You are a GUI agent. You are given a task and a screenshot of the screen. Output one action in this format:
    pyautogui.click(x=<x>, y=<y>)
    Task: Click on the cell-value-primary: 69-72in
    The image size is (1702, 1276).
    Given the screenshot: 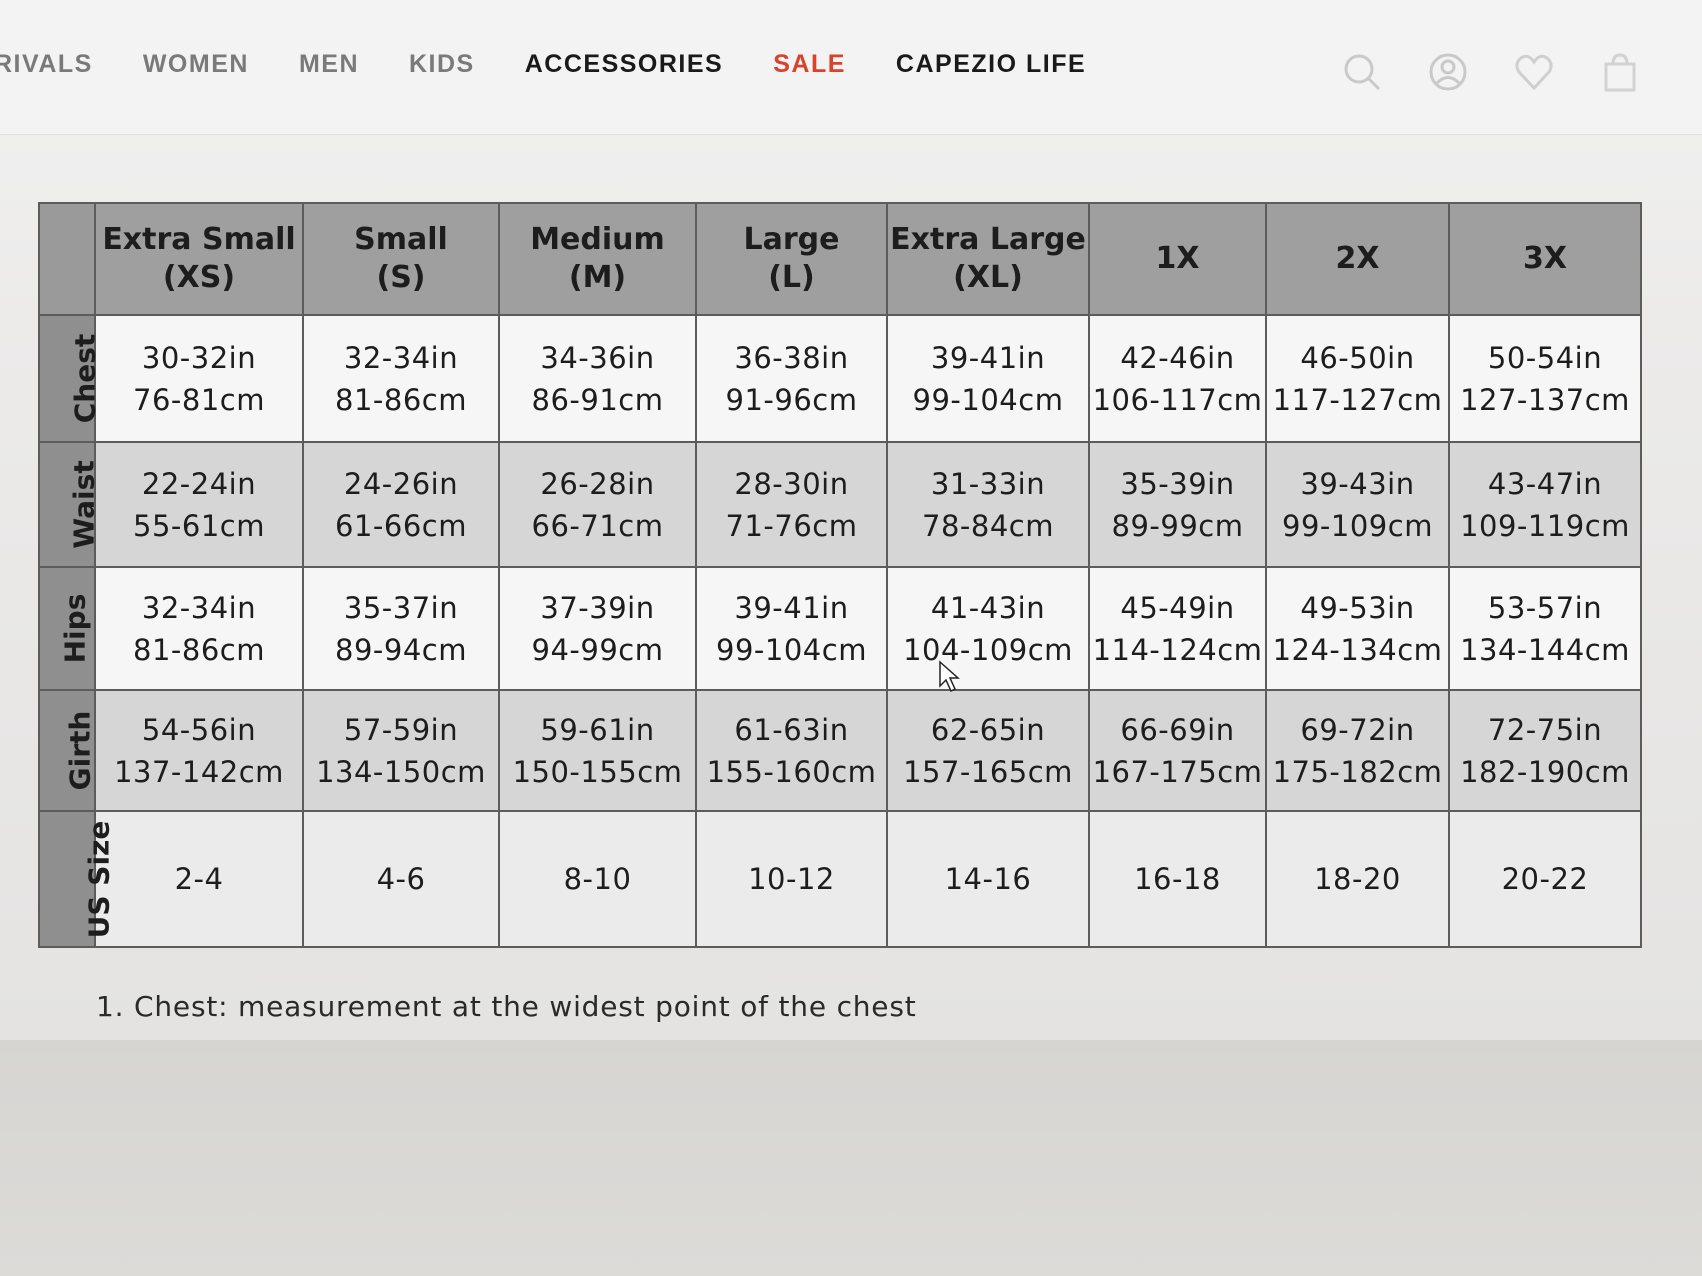 What is the action you would take?
    pyautogui.click(x=1357, y=729)
    